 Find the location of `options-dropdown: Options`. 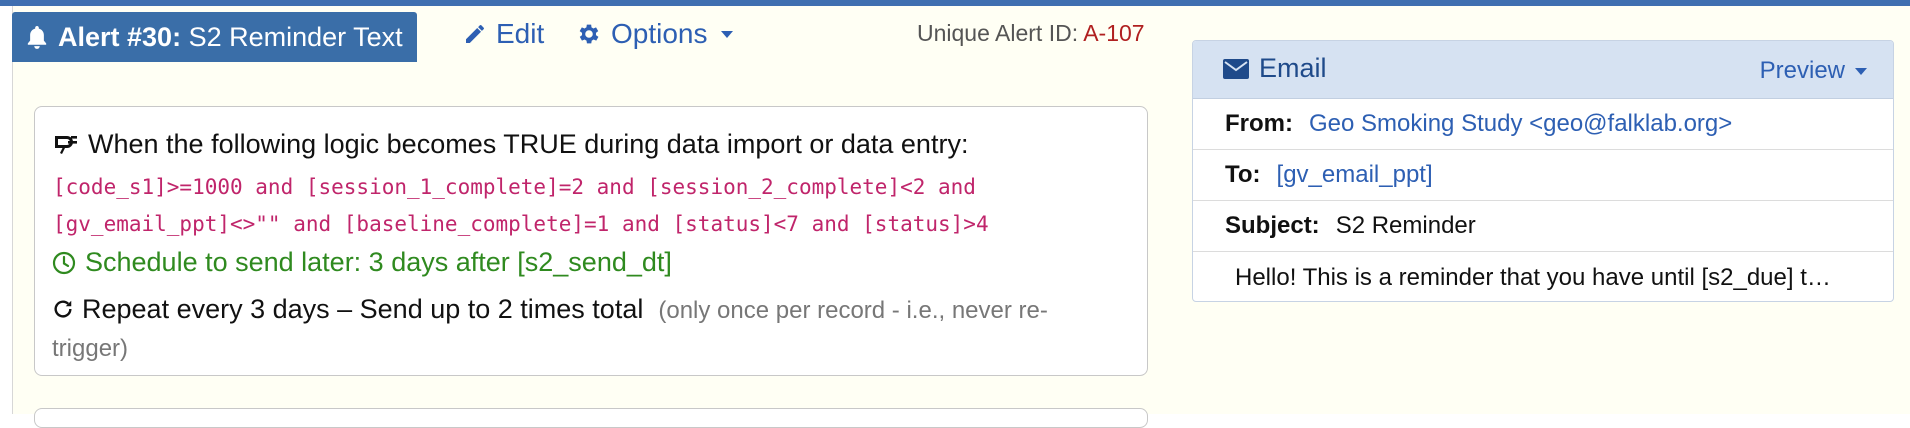

options-dropdown: Options is located at coordinates (654, 34).